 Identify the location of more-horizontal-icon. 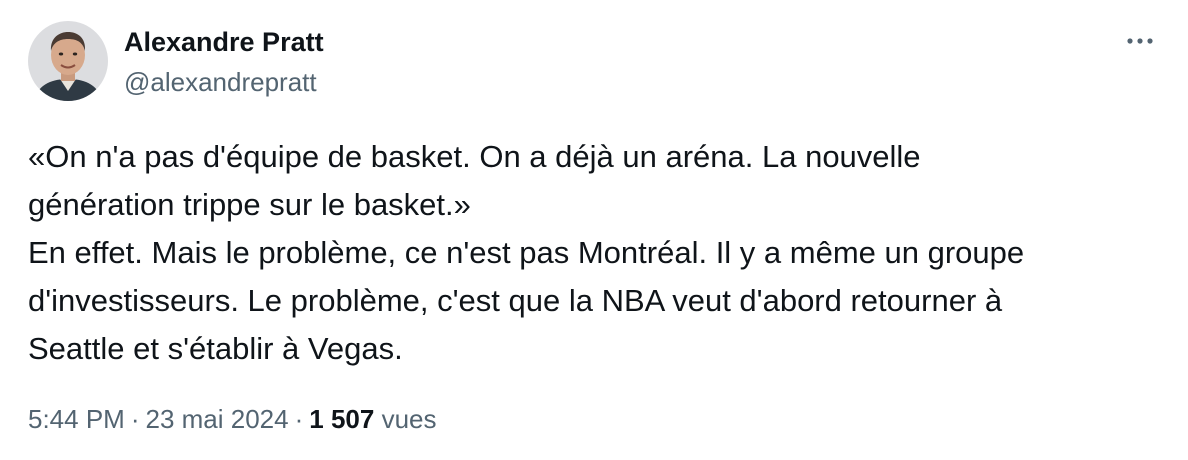
(1140, 41).